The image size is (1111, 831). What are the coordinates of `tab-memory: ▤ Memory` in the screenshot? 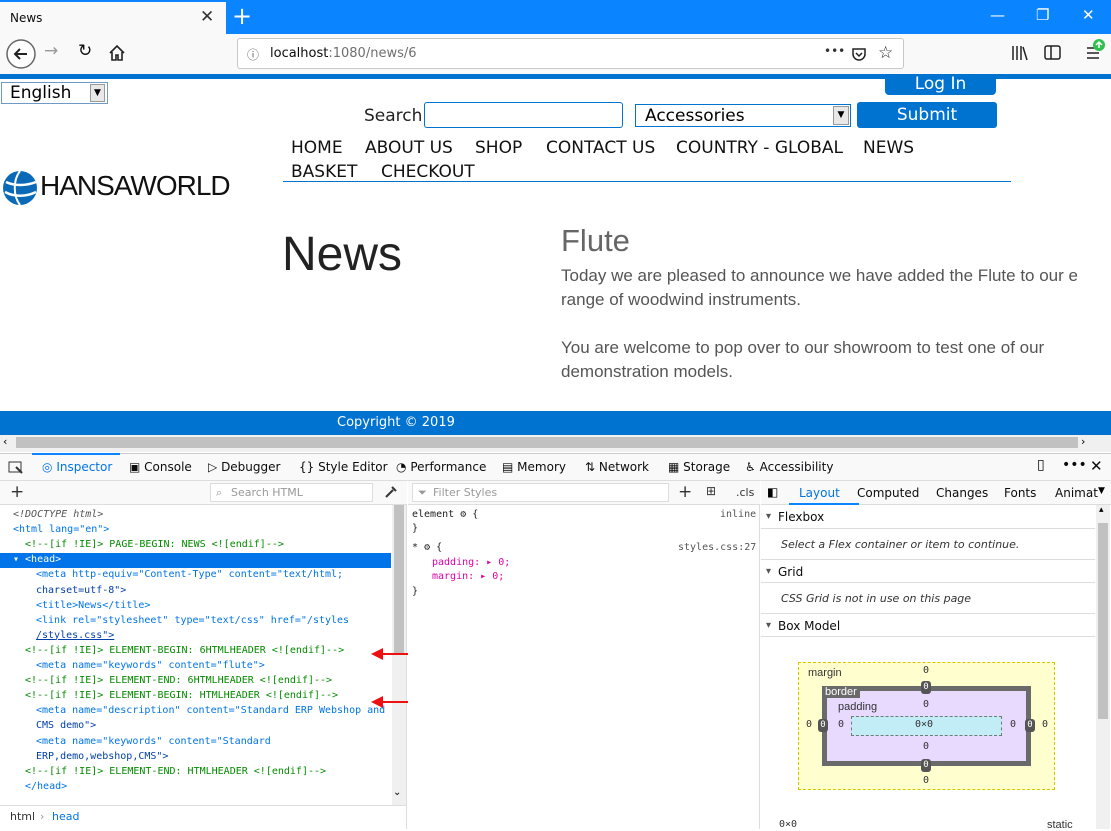 It's located at (534, 467).